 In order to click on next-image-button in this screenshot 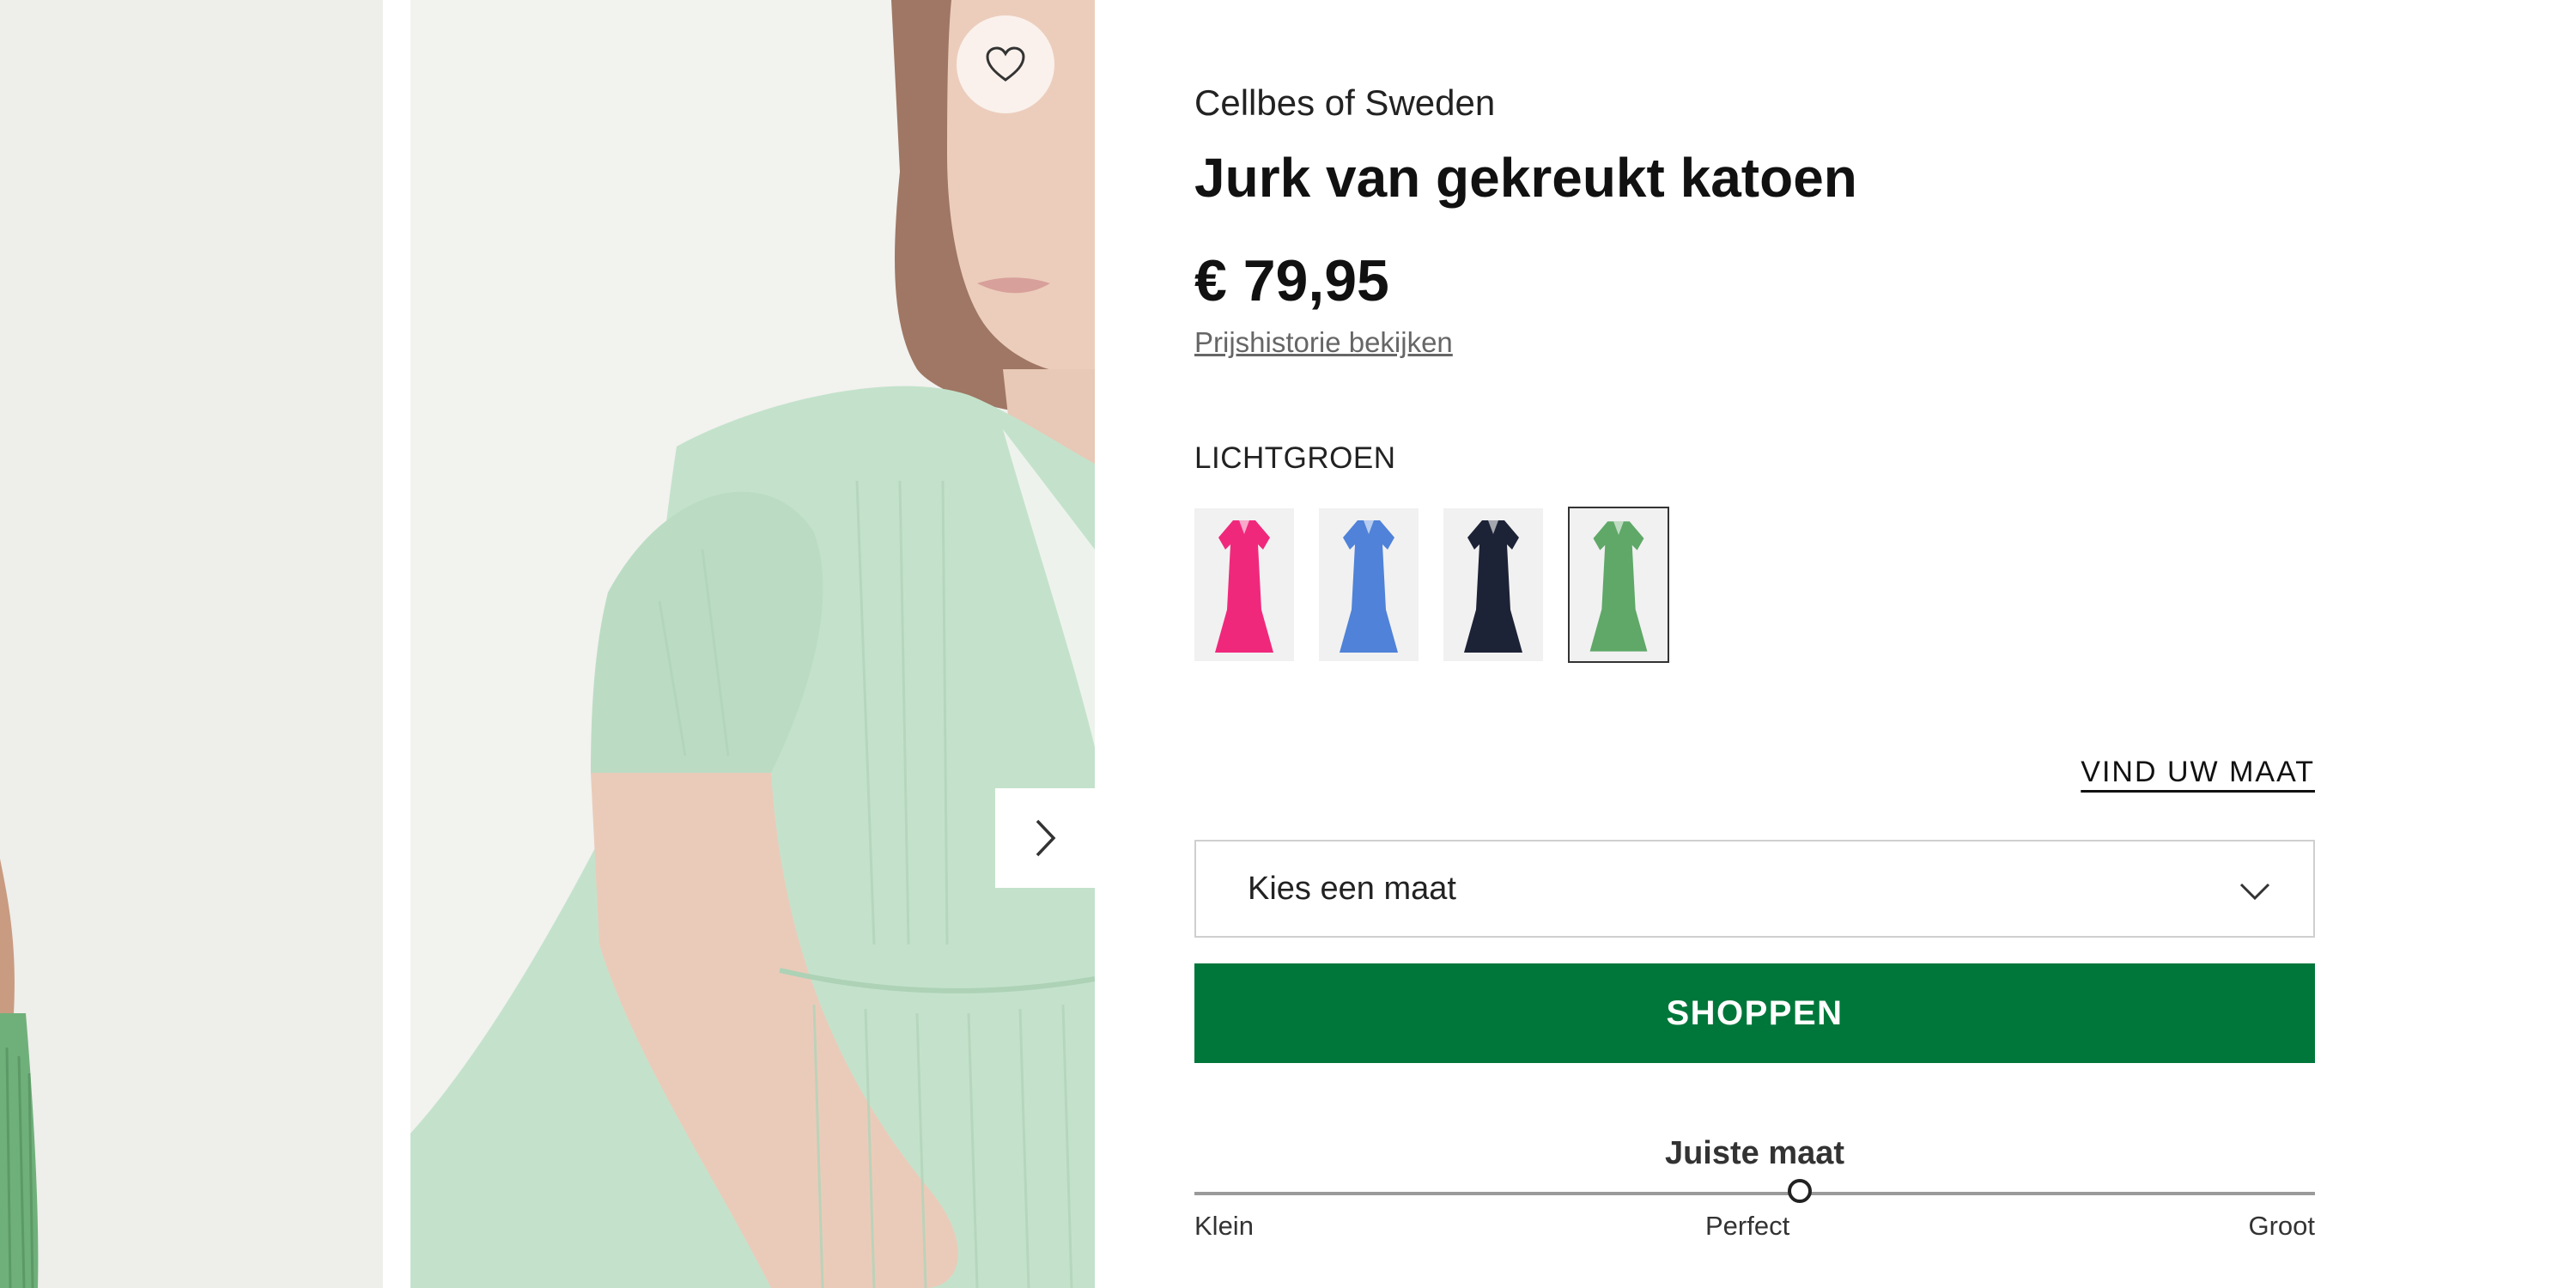, I will do `click(1045, 838)`.